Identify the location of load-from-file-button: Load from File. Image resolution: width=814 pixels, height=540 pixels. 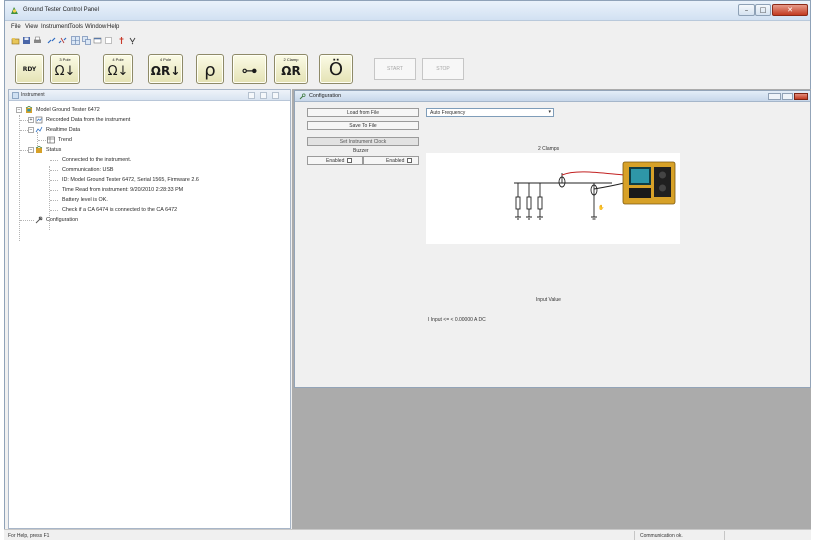
(363, 112).